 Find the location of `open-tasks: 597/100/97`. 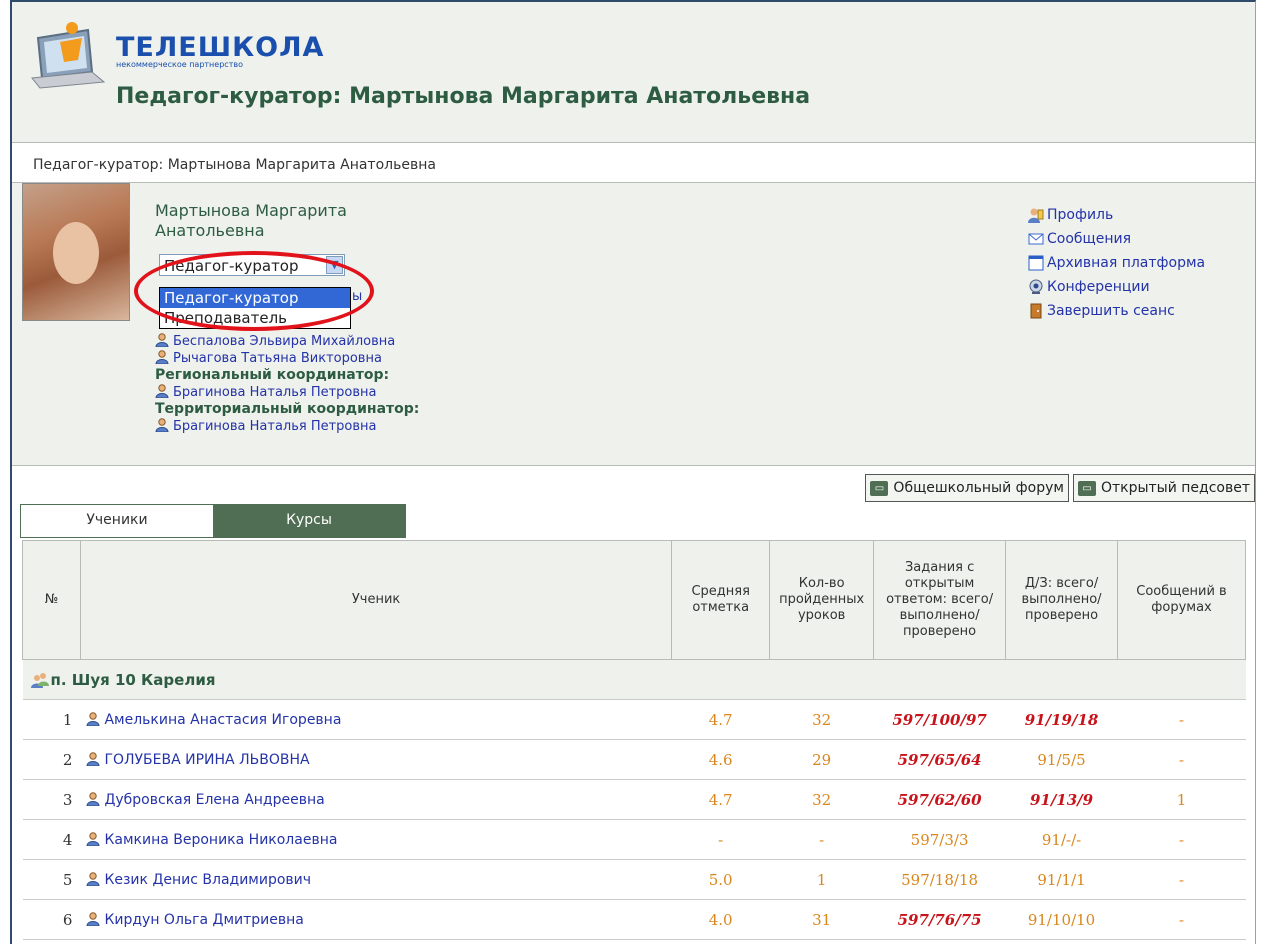

open-tasks: 597/100/97 is located at coordinates (939, 719).